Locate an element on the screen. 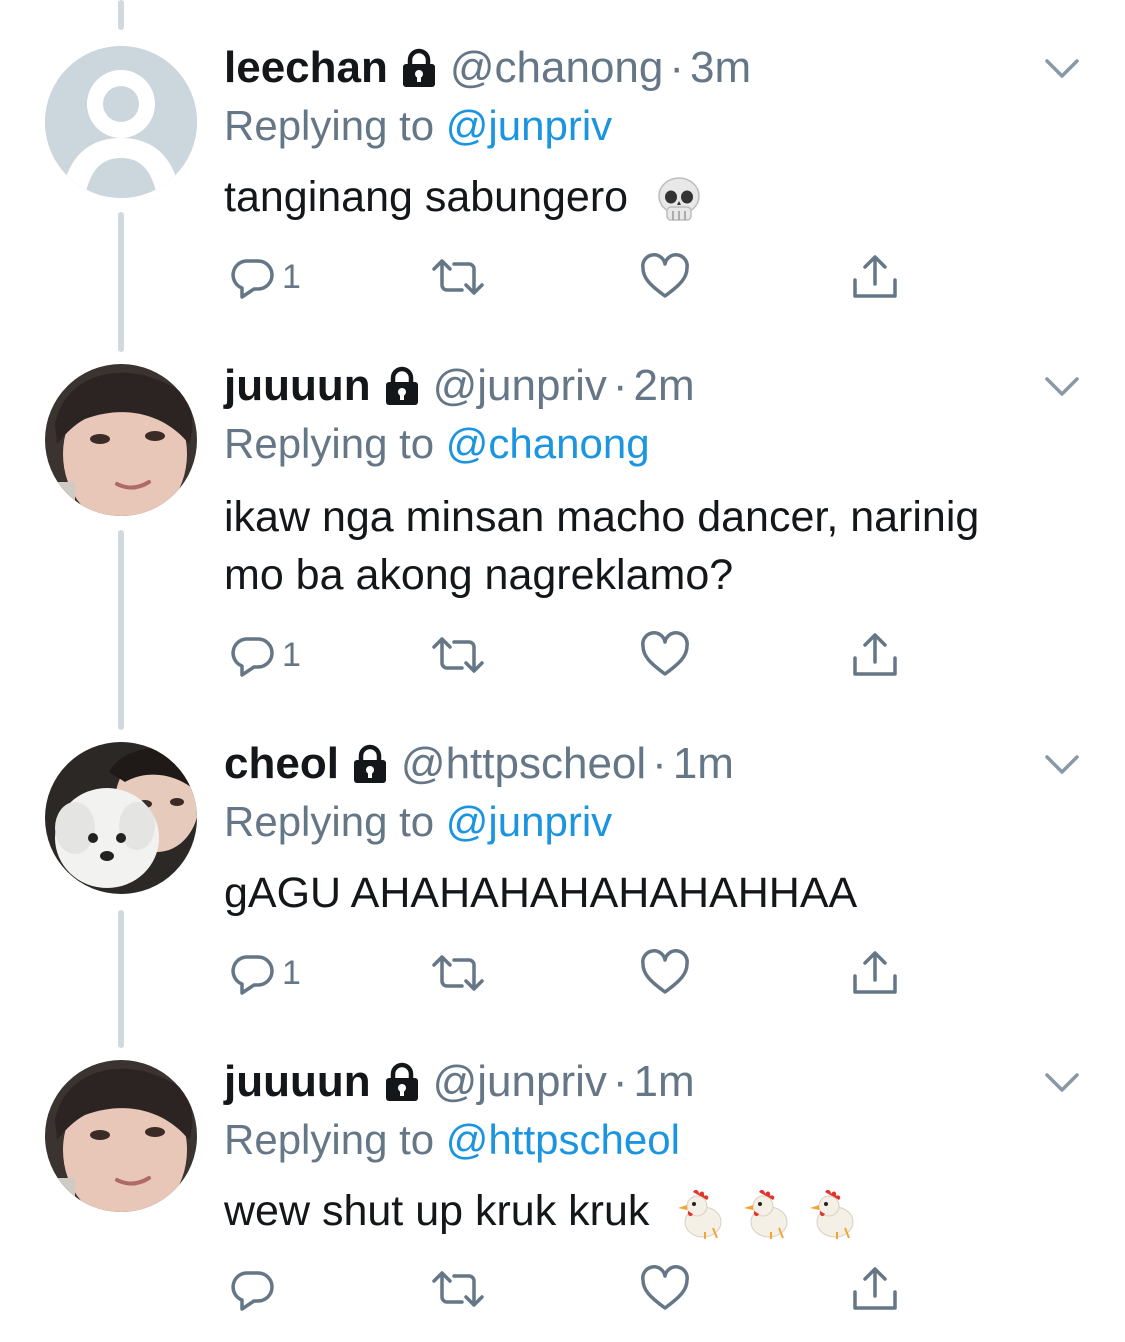 The image size is (1125, 1342). tweet-header: leechan @chanong · 3m is located at coordinates (487, 68).